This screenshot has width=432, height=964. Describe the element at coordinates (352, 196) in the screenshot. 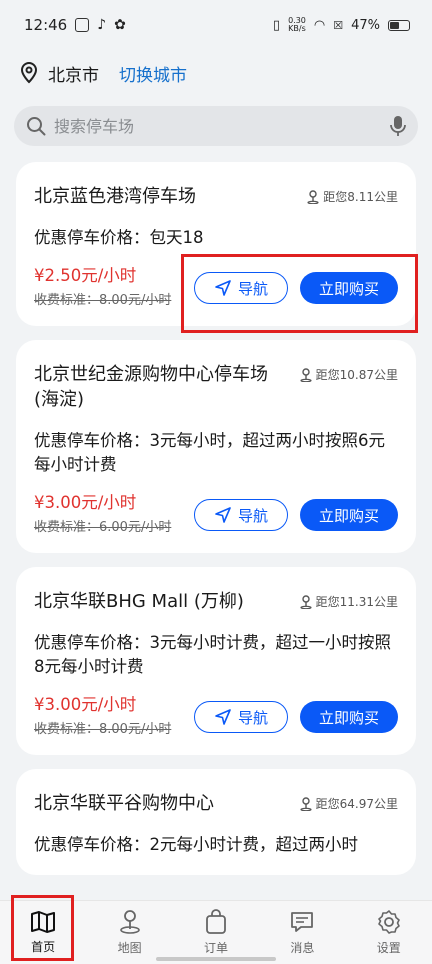

I see `distance: 距您8.11公里` at that location.